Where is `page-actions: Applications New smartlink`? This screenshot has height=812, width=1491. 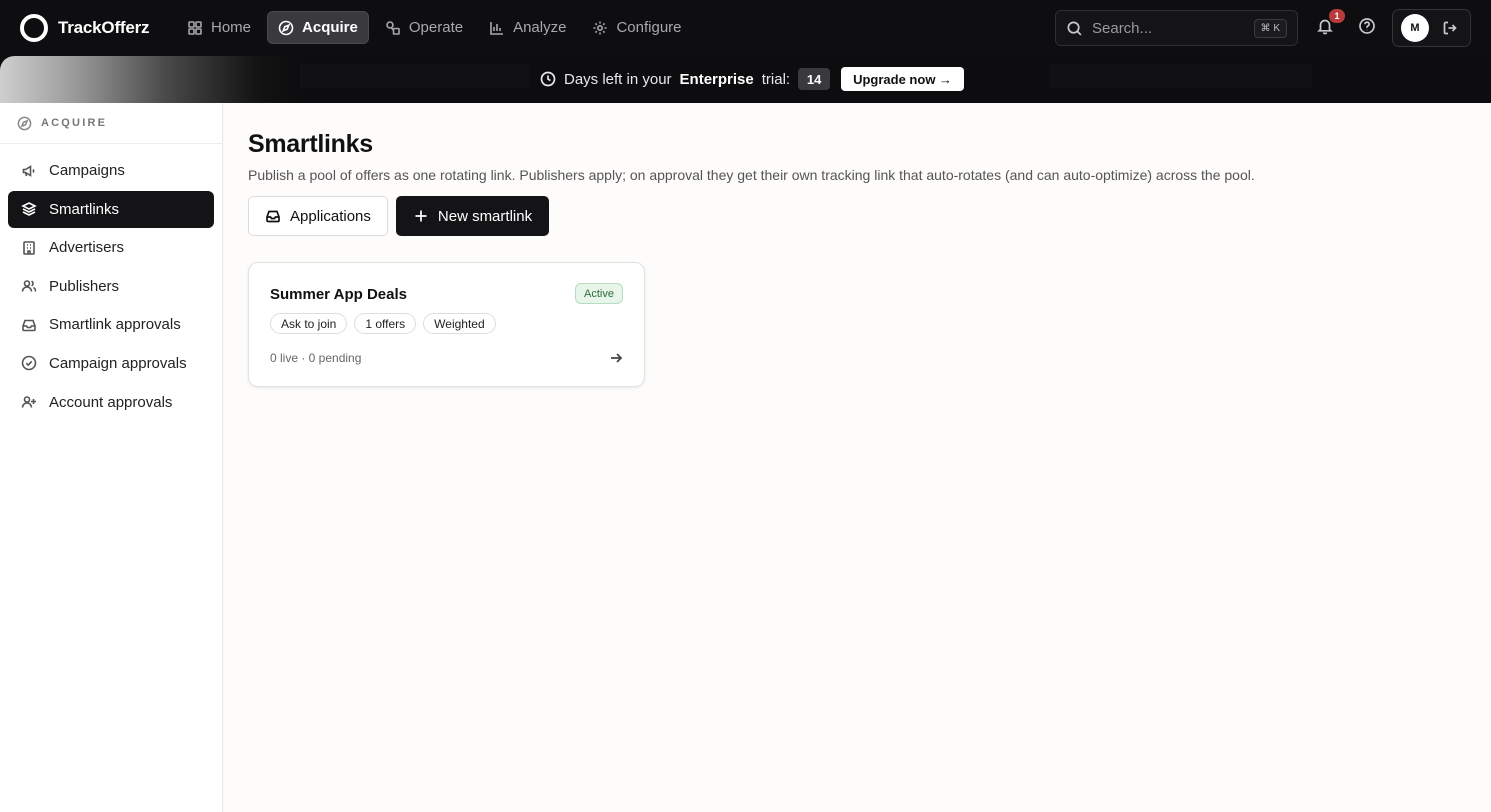 page-actions: Applications New smartlink is located at coordinates (399, 216).